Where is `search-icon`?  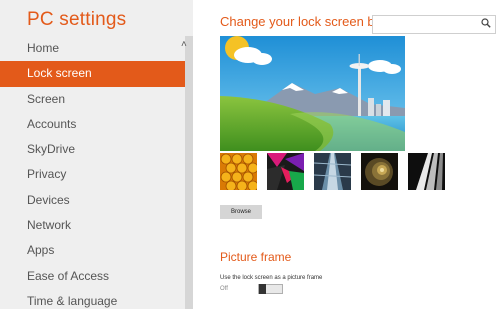 search-icon is located at coordinates (486, 25).